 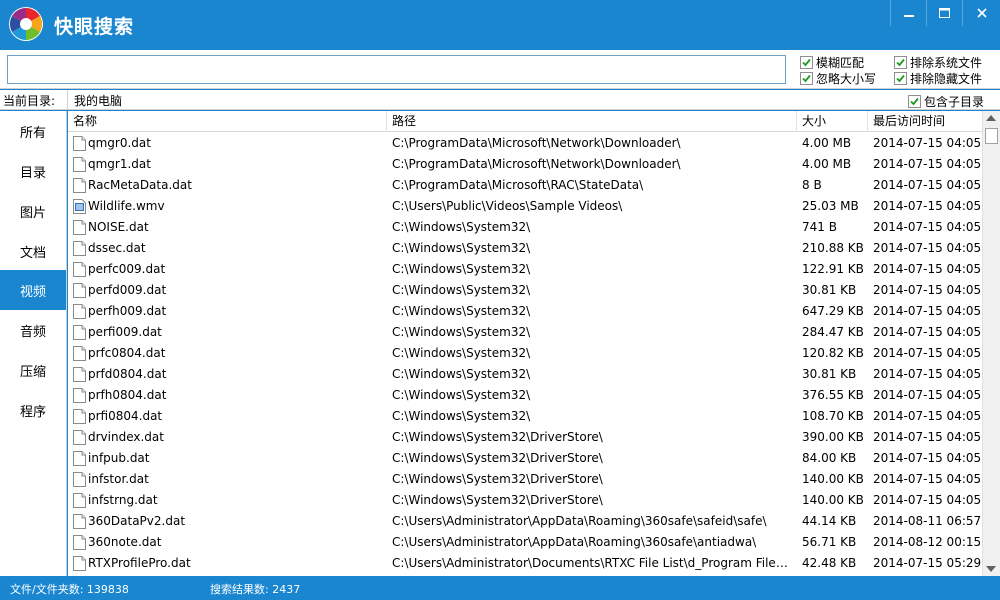 I want to click on column-header-path: 路径, so click(x=592, y=121).